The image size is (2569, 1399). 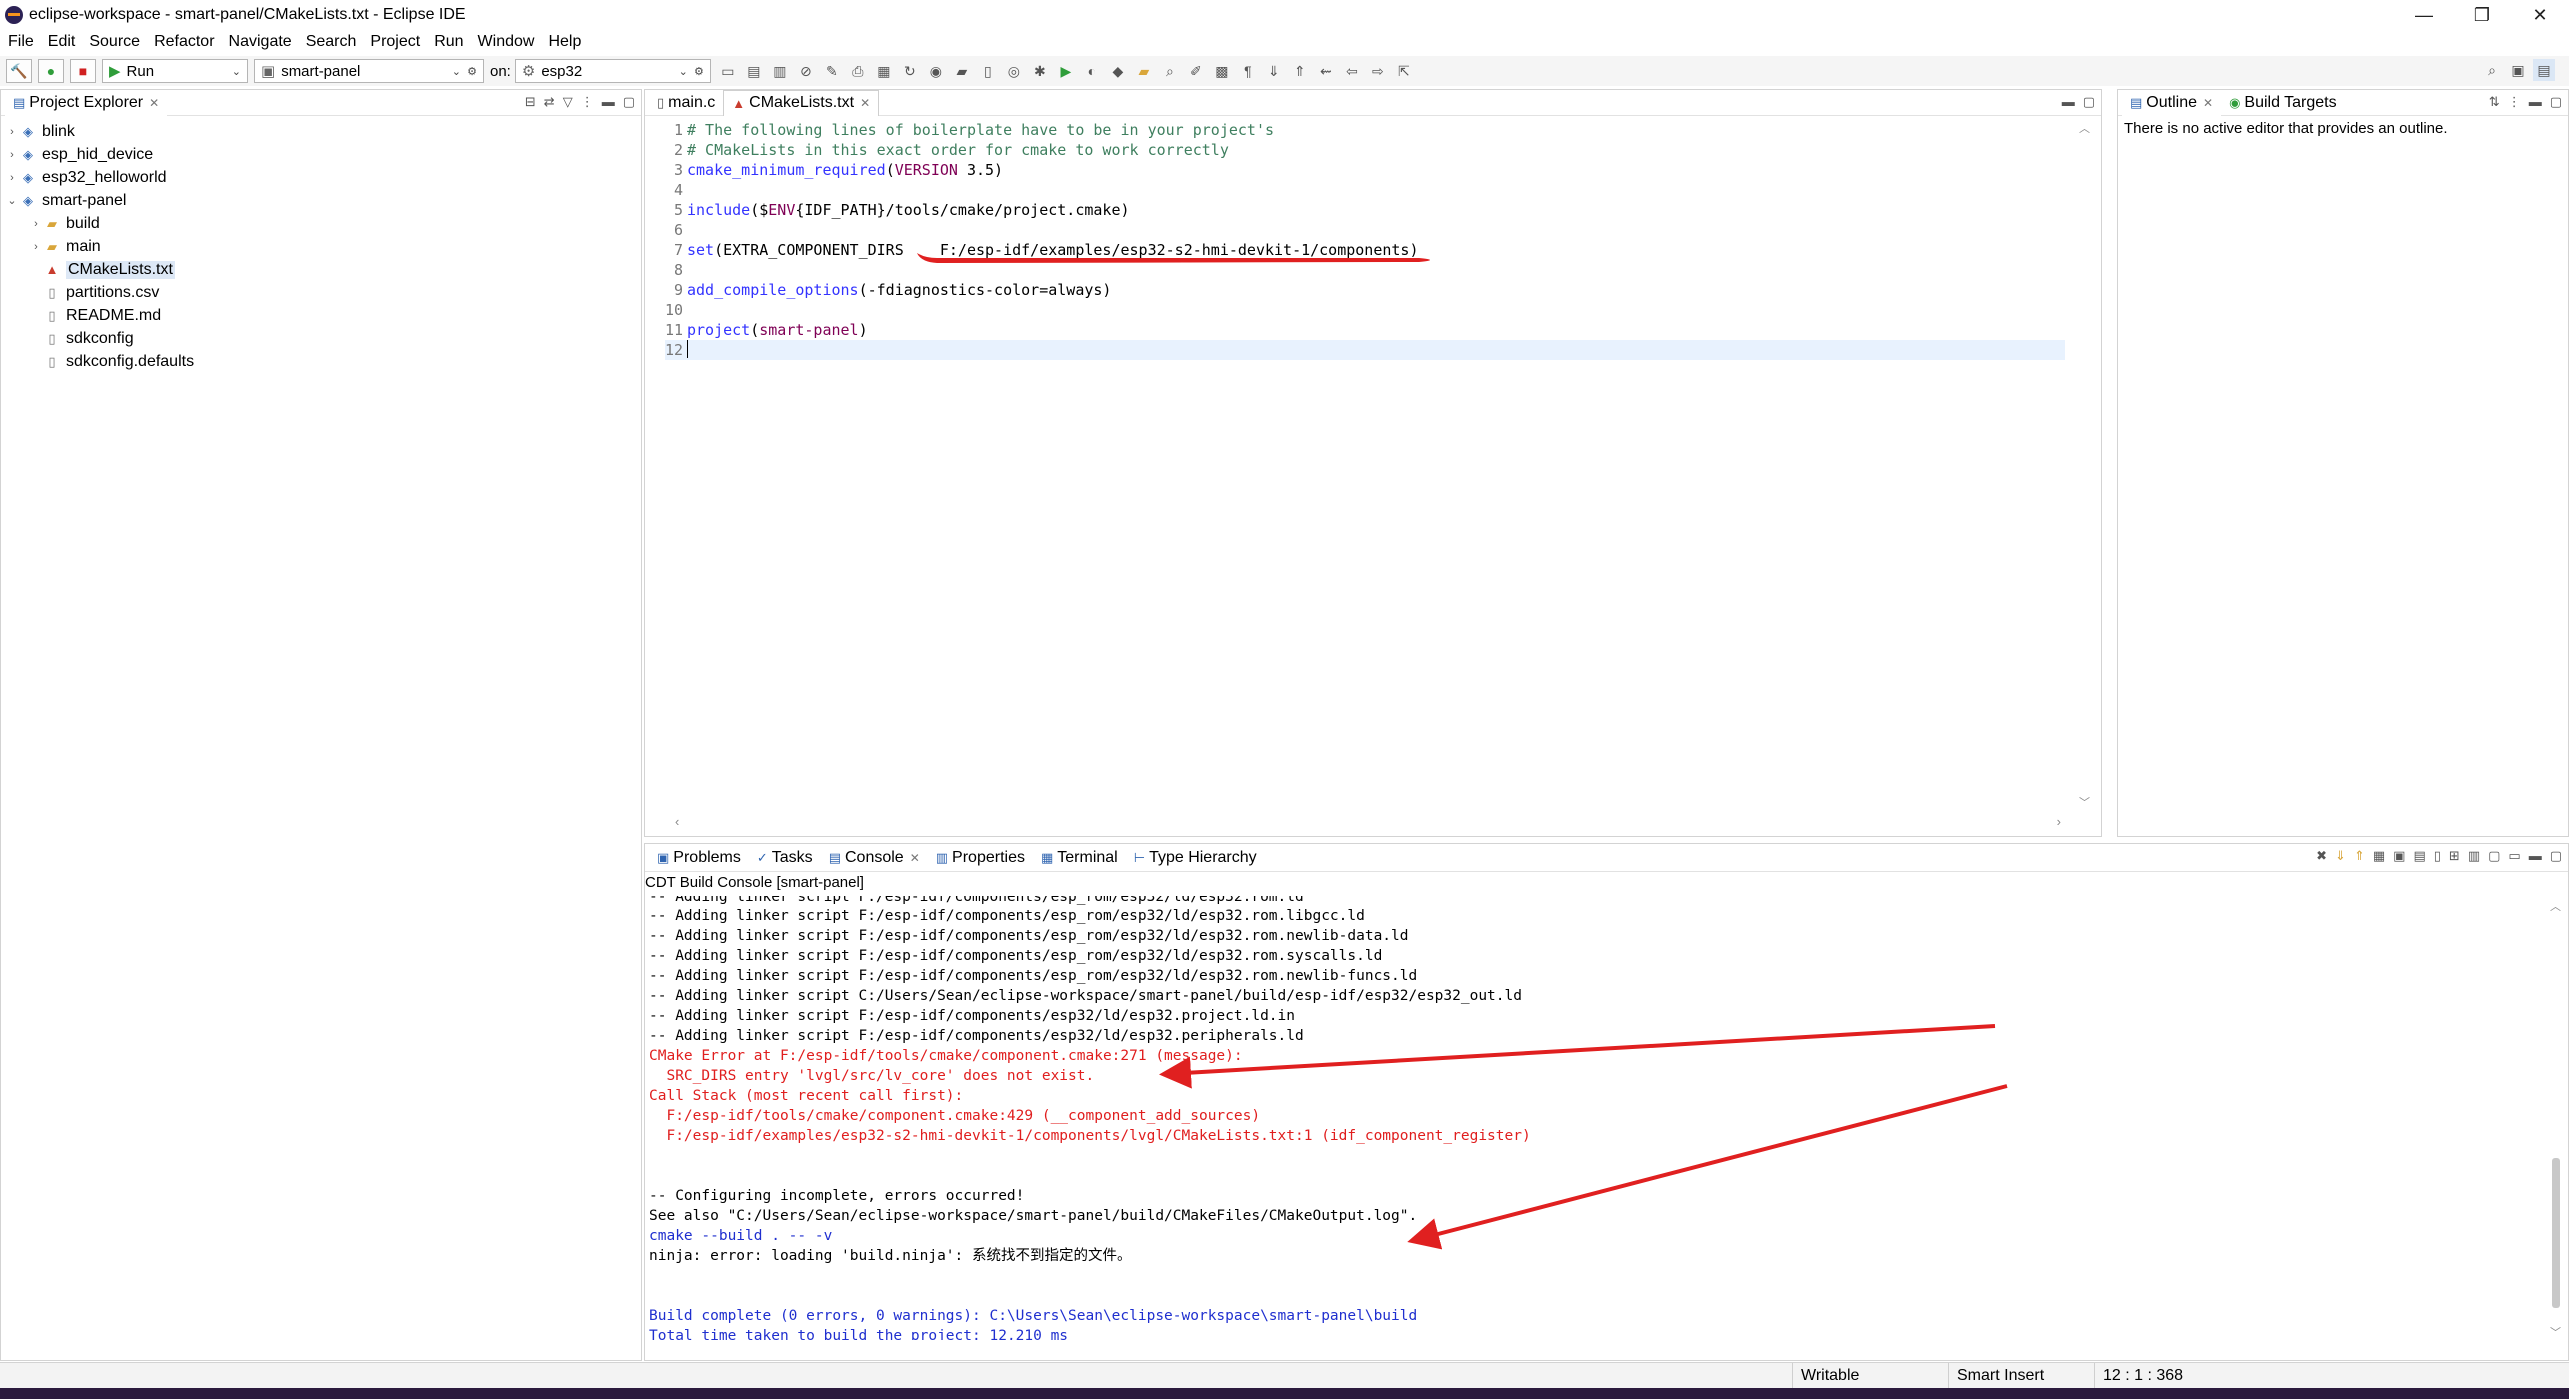 I want to click on new-folder-icon: ▰, so click(x=962, y=71).